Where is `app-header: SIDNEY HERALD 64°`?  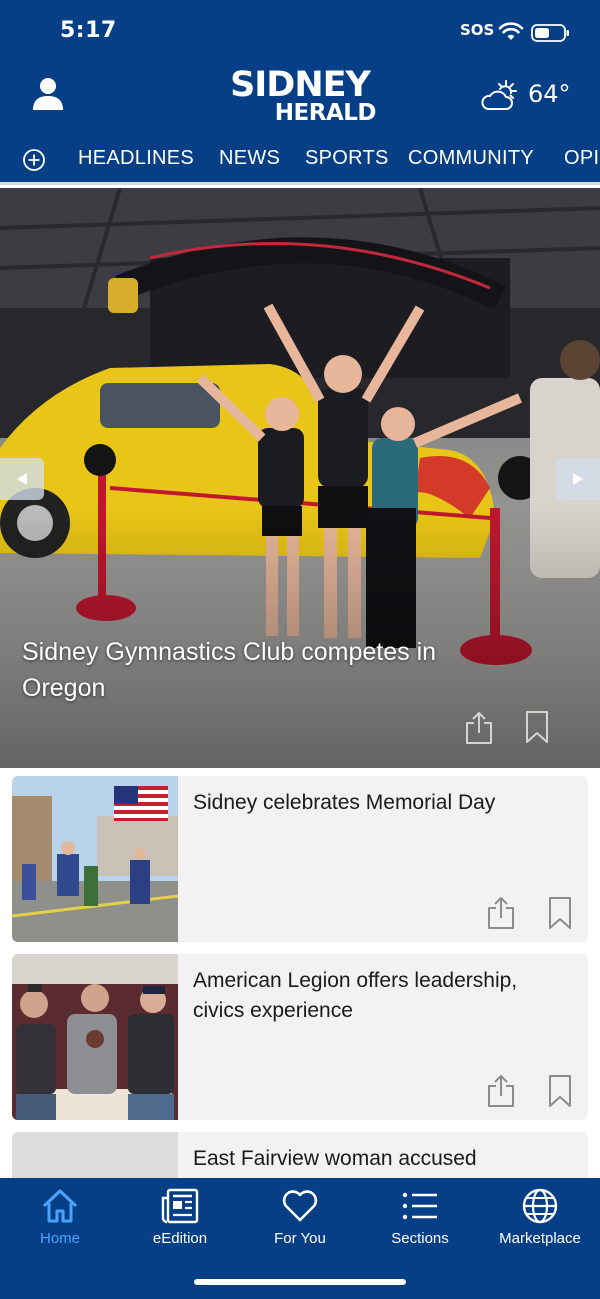
app-header: SIDNEY HERALD 64° is located at coordinates (300, 100).